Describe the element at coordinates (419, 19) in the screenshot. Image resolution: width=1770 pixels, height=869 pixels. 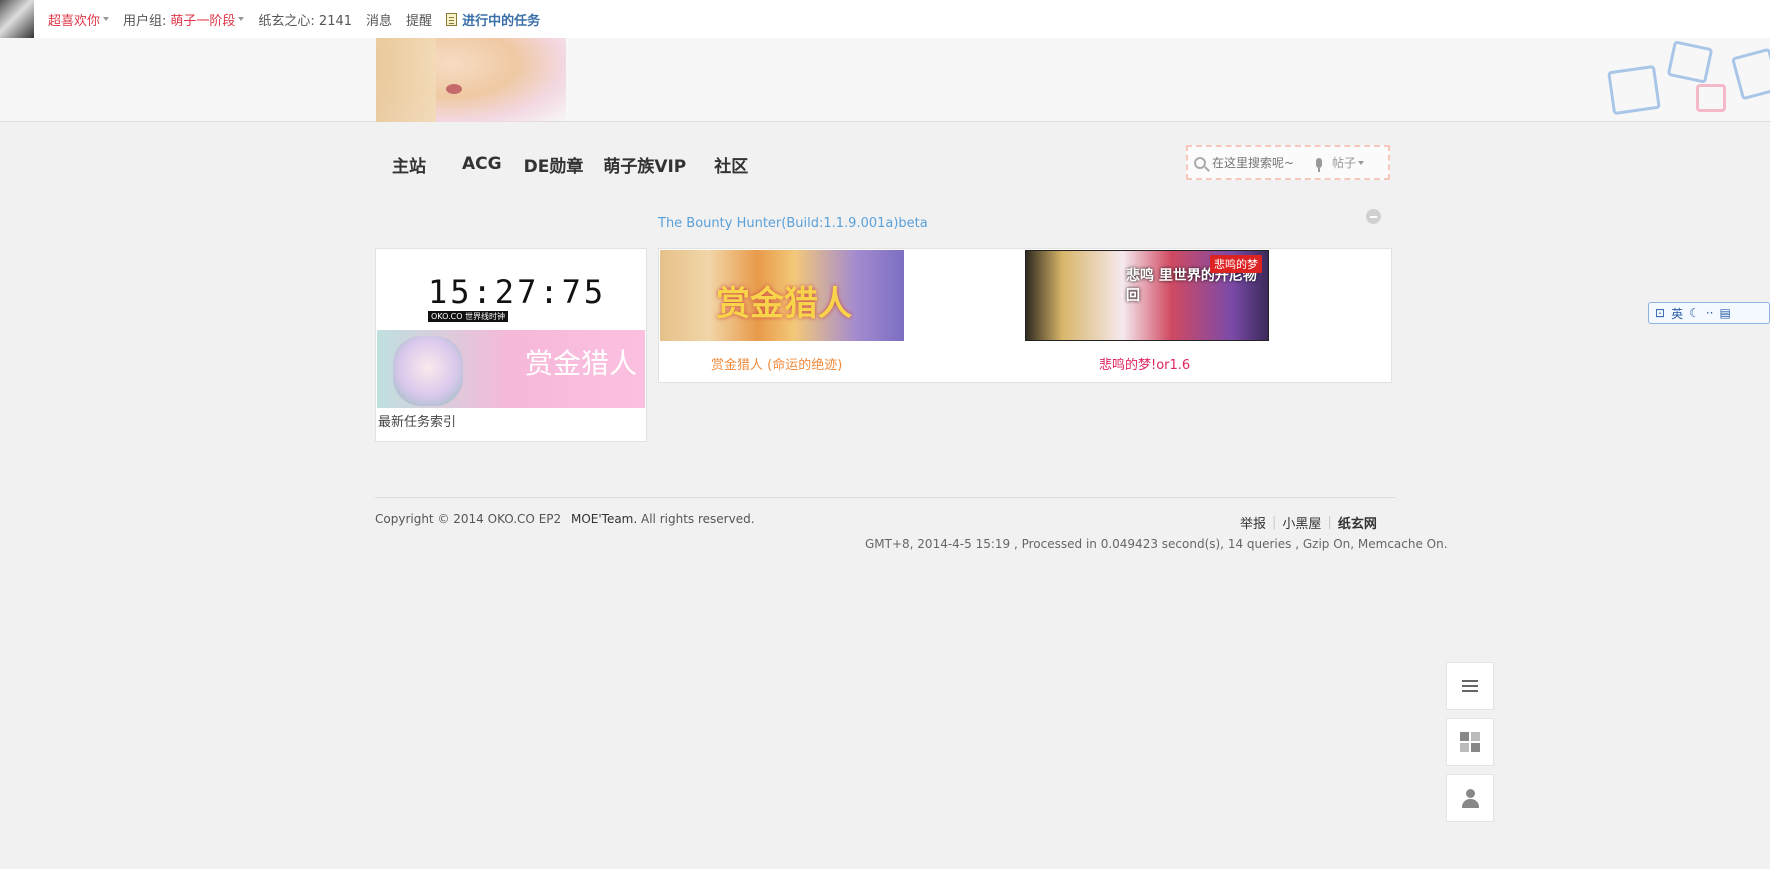
I see `reminders-link: 提醒` at that location.